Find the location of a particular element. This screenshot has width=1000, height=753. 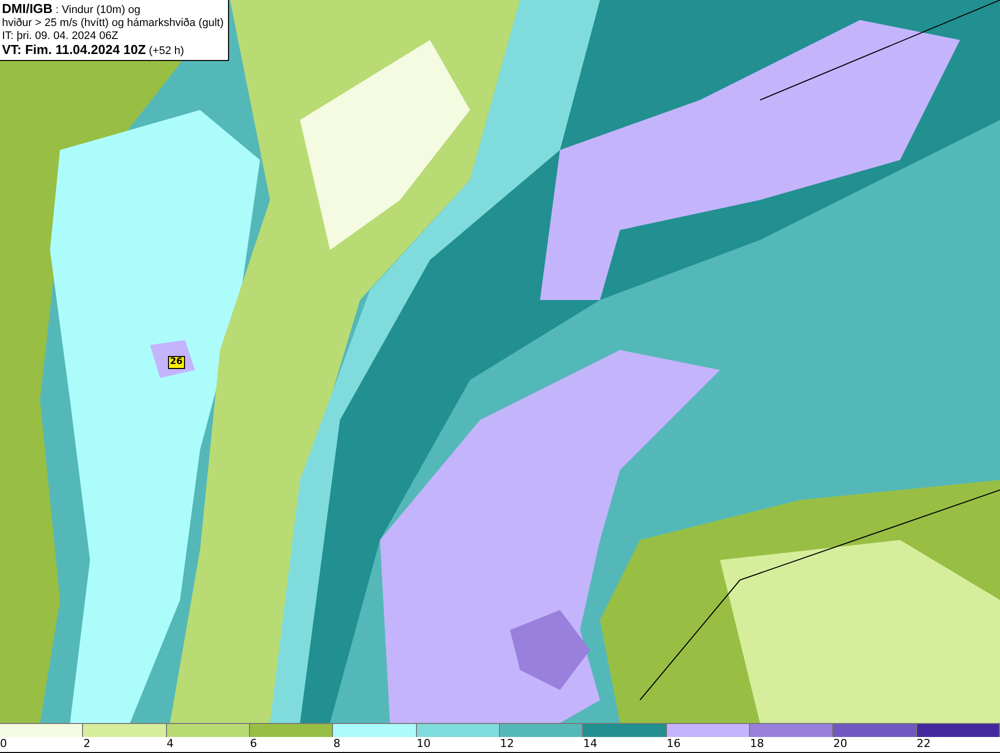

legend-label: 14 is located at coordinates (590, 744).